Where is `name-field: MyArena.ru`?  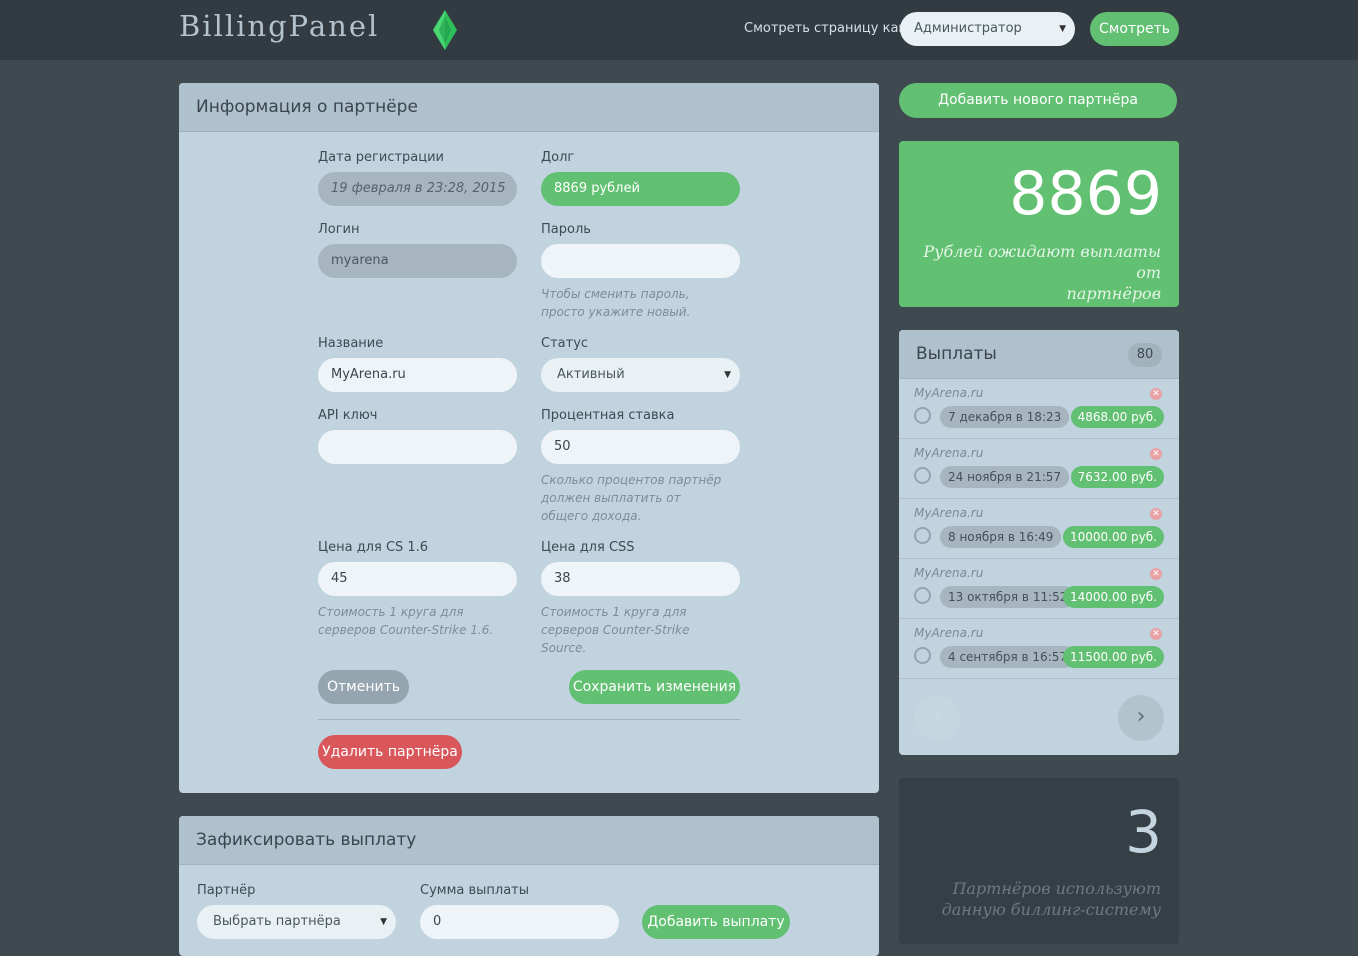 name-field: MyArena.ru is located at coordinates (417, 375).